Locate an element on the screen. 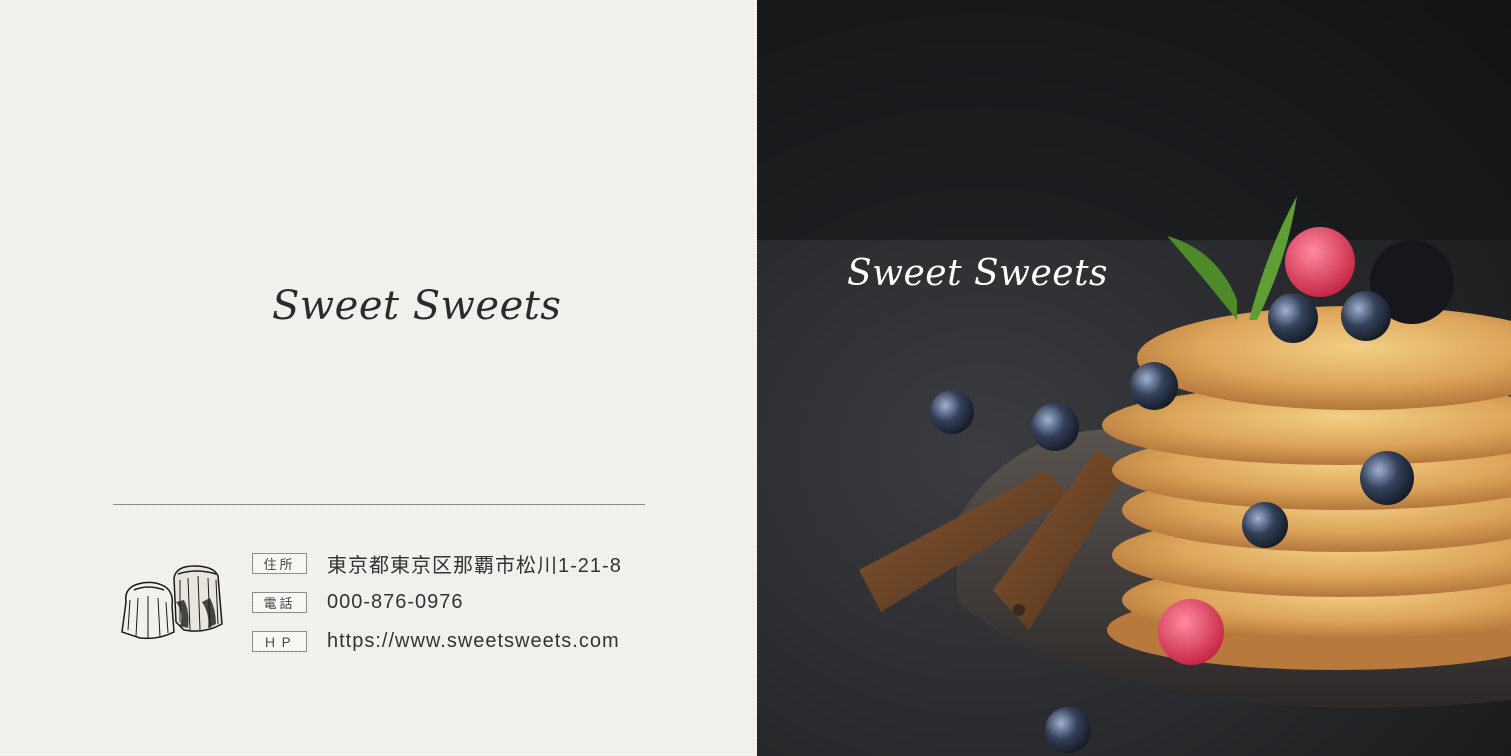  website-value: https://www.sweetsweets.com is located at coordinates (473, 641).